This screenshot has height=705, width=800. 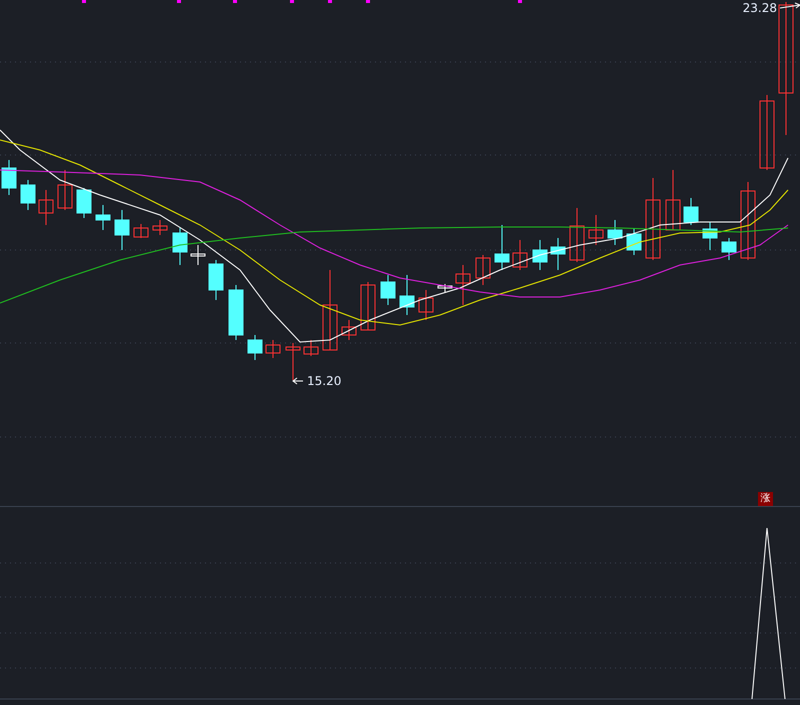 I want to click on high-price-label: 23.28, so click(x=759, y=8).